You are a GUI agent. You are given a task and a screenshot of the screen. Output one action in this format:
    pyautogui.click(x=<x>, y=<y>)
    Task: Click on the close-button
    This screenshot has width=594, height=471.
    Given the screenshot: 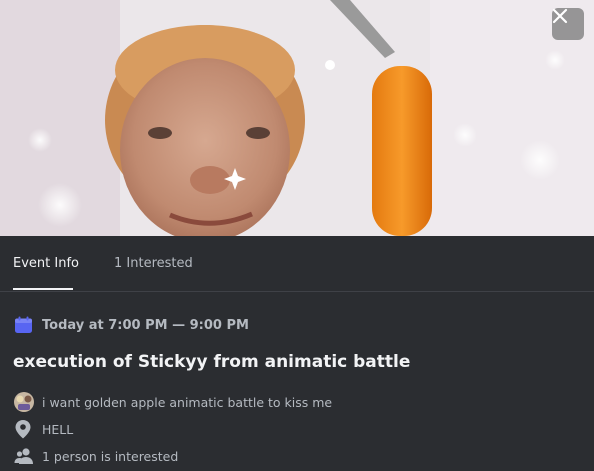 What is the action you would take?
    pyautogui.click(x=568, y=24)
    